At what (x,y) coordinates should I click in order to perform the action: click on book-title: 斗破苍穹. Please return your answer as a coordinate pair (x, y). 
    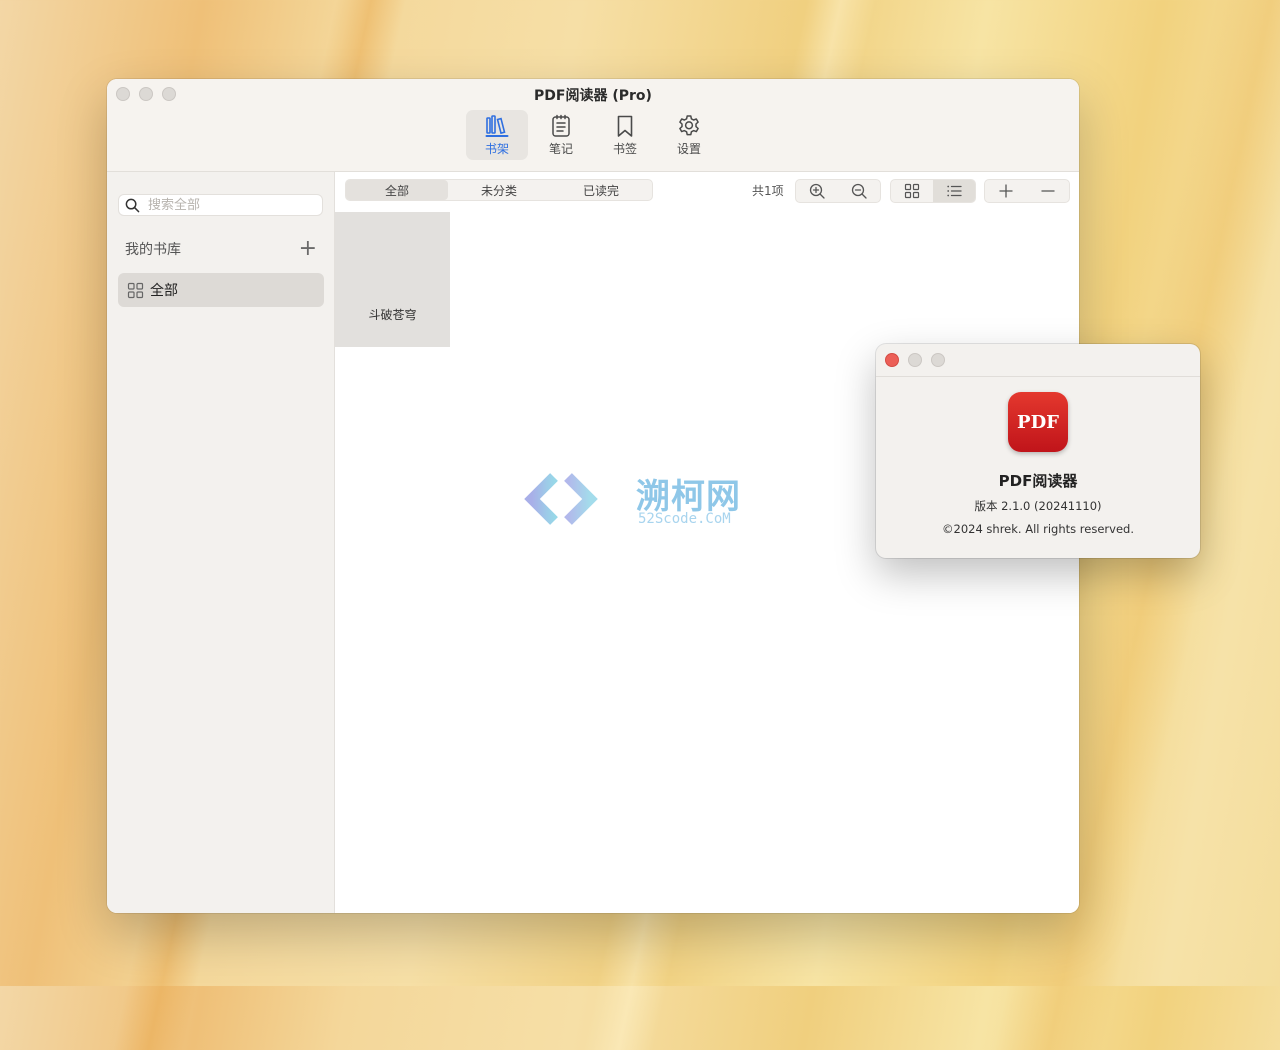
    Looking at the image, I should click on (392, 315).